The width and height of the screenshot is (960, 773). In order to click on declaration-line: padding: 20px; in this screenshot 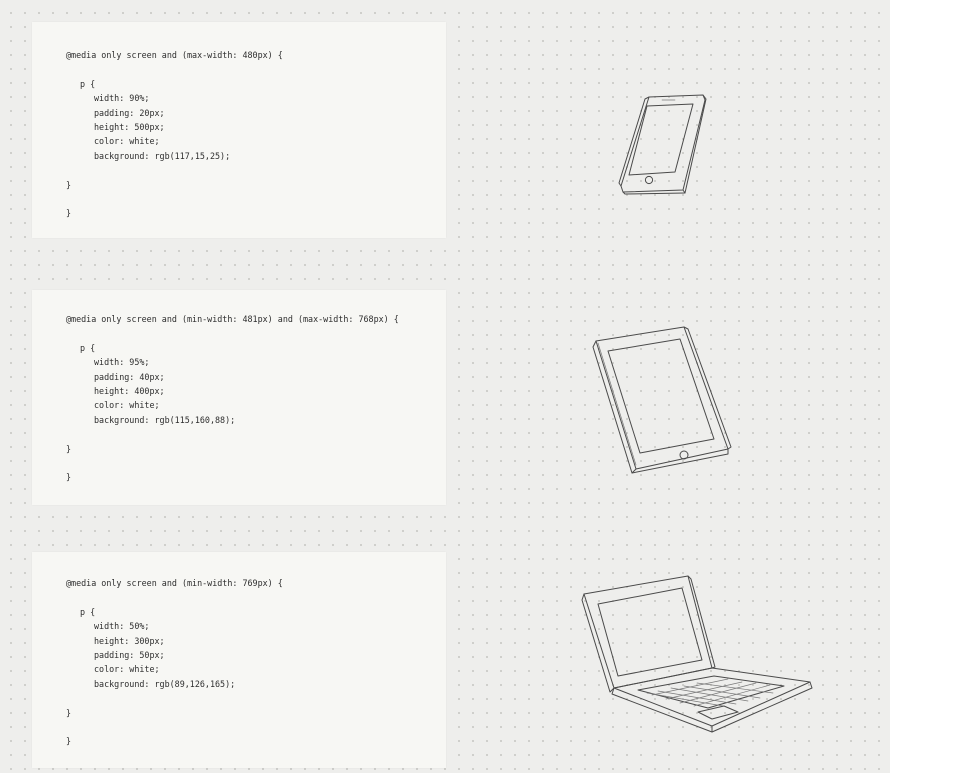, I will do `click(129, 112)`.